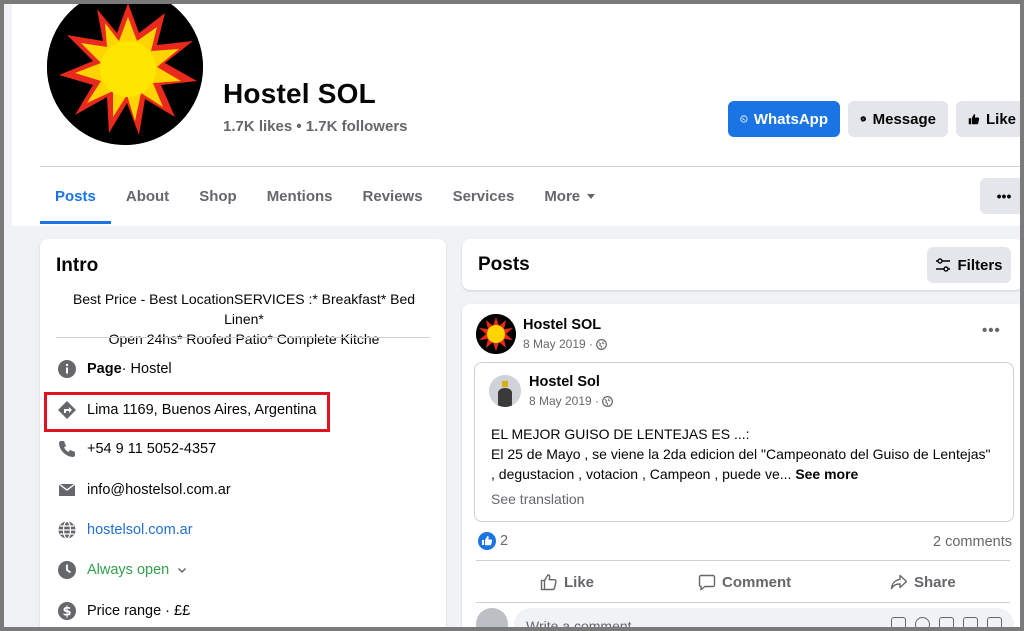  What do you see at coordinates (67, 490) in the screenshot?
I see `mail-icon` at bounding box center [67, 490].